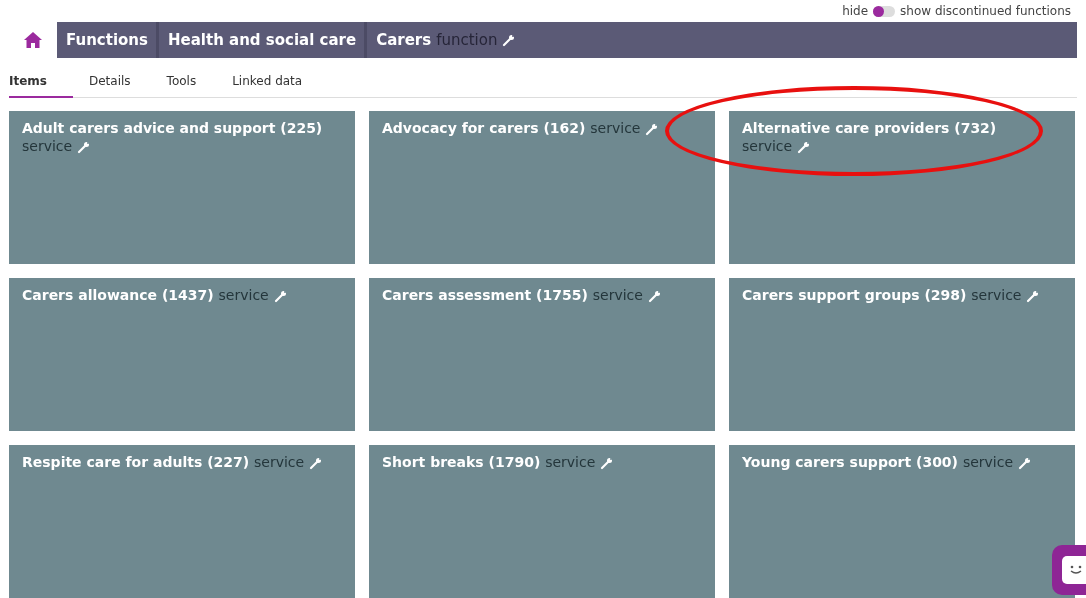 This screenshot has width=1086, height=598. What do you see at coordinates (182, 521) in the screenshot?
I see `service-tile: Respite care for adults (227) service` at bounding box center [182, 521].